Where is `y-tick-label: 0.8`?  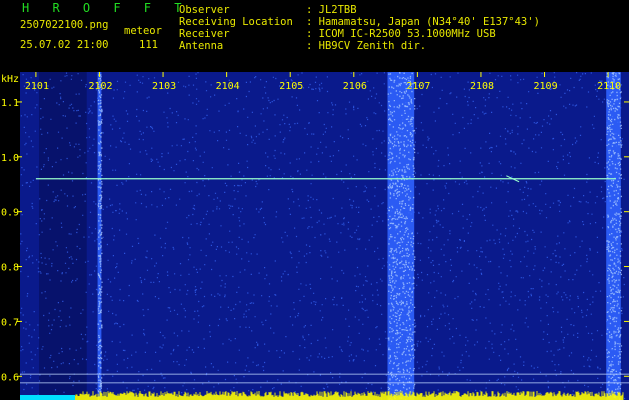
y-tick-label: 0.8 is located at coordinates (10, 268).